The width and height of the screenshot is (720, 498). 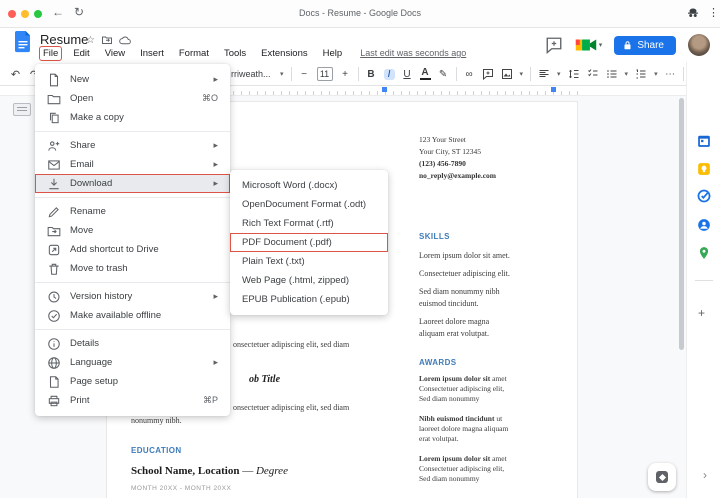 I want to click on calendar-icon, so click(x=704, y=141).